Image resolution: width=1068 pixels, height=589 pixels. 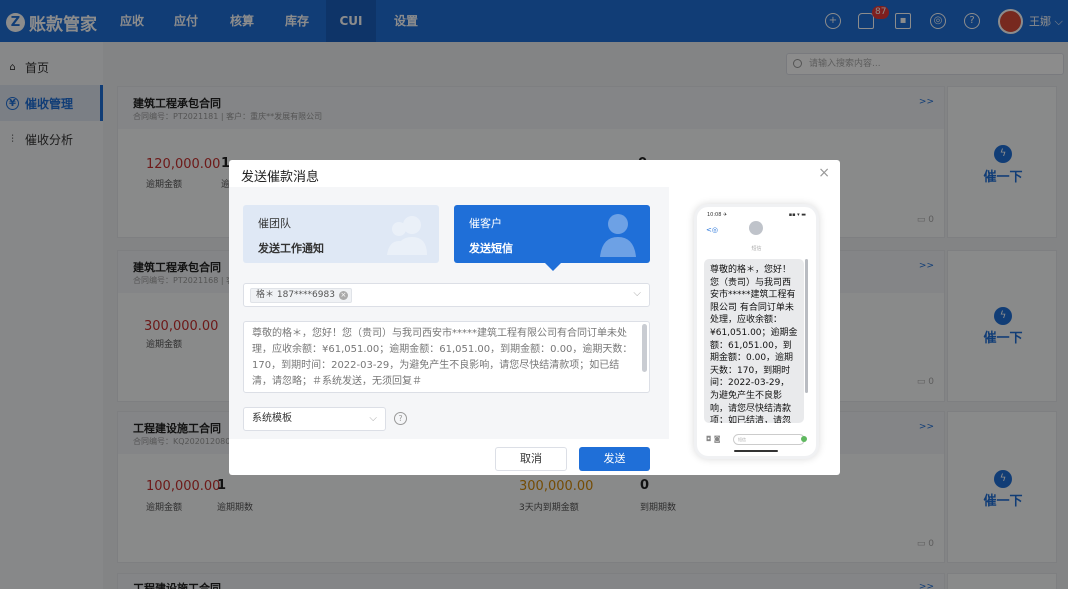 I want to click on recipient-select: 格＊ 187****6983 × ⌵, so click(x=446, y=295).